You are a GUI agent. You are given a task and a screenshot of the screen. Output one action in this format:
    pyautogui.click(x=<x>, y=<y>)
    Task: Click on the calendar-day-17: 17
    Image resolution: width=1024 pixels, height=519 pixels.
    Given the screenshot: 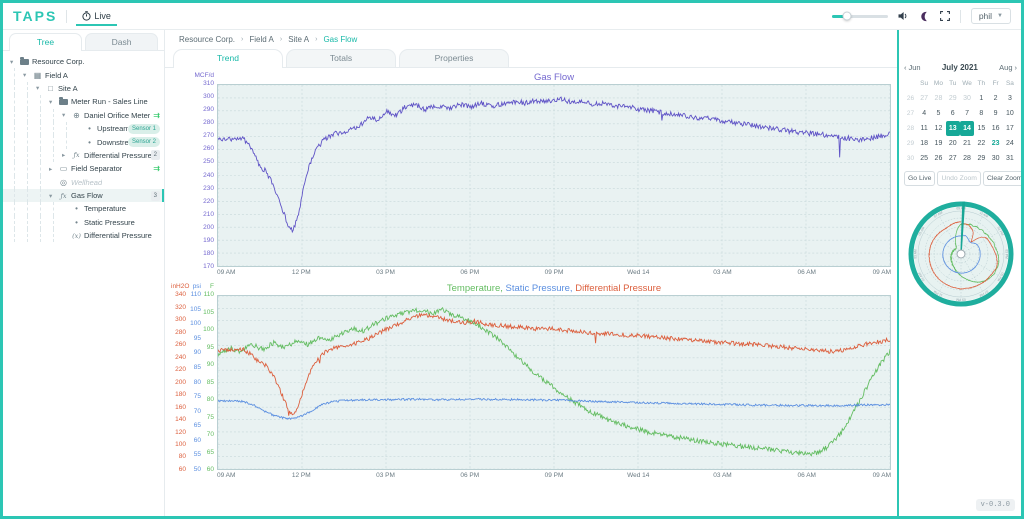 What is the action you would take?
    pyautogui.click(x=1010, y=128)
    